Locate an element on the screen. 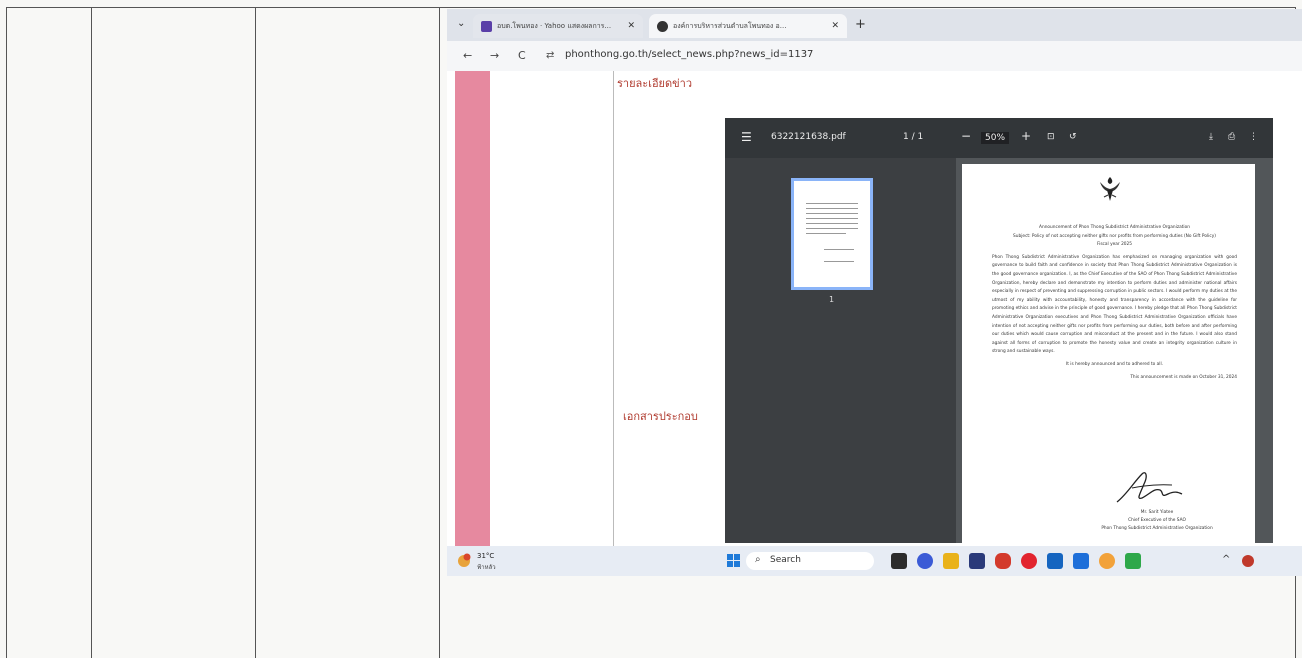 The image size is (1302, 658). taskbar-search-box: ⌕ Search is located at coordinates (810, 561).